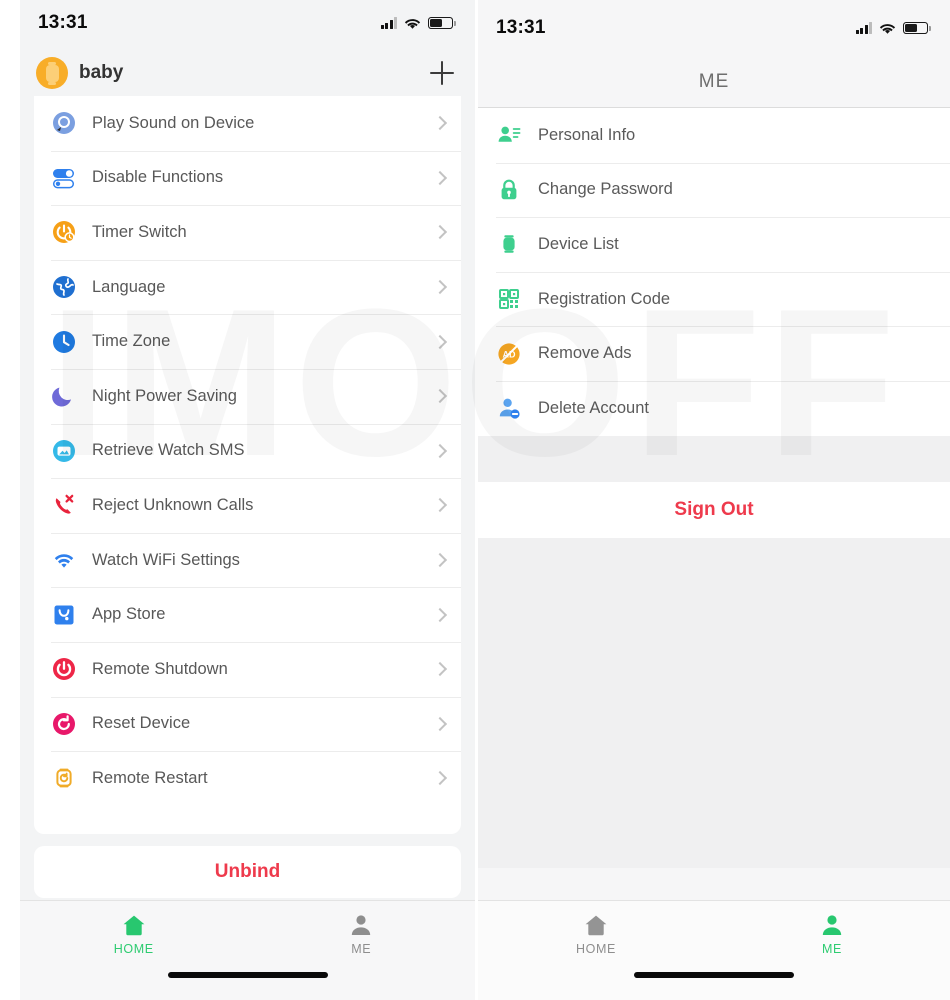 Image resolution: width=950 pixels, height=1000 pixels. I want to click on settings-label: Timer Switch, so click(139, 231).